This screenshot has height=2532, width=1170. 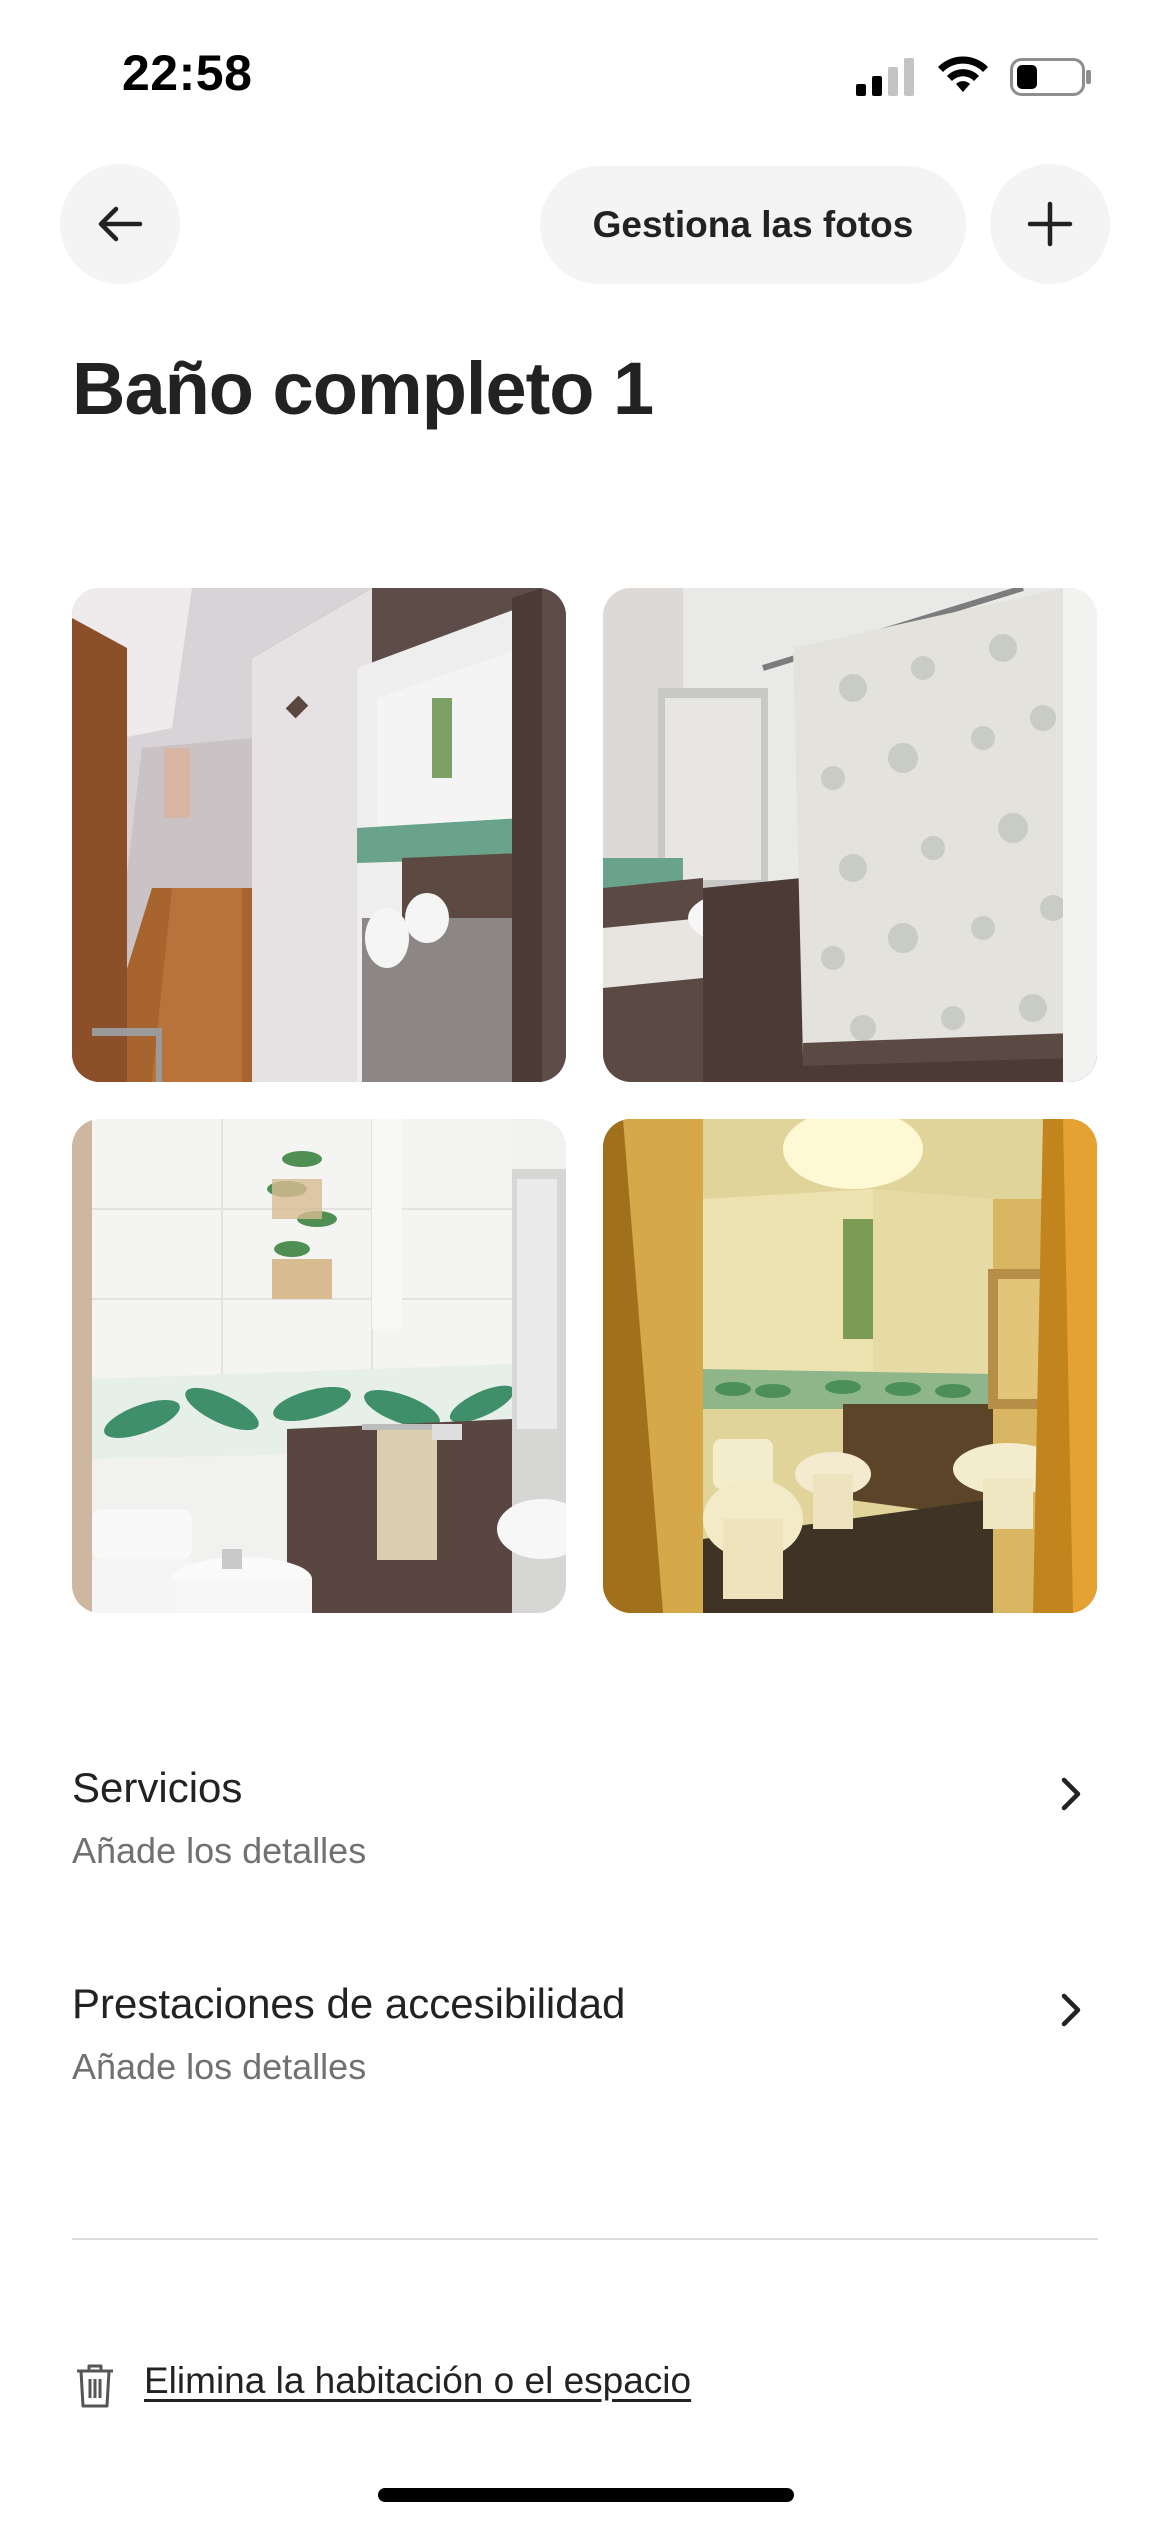 What do you see at coordinates (585, 2239) in the screenshot?
I see `divider` at bounding box center [585, 2239].